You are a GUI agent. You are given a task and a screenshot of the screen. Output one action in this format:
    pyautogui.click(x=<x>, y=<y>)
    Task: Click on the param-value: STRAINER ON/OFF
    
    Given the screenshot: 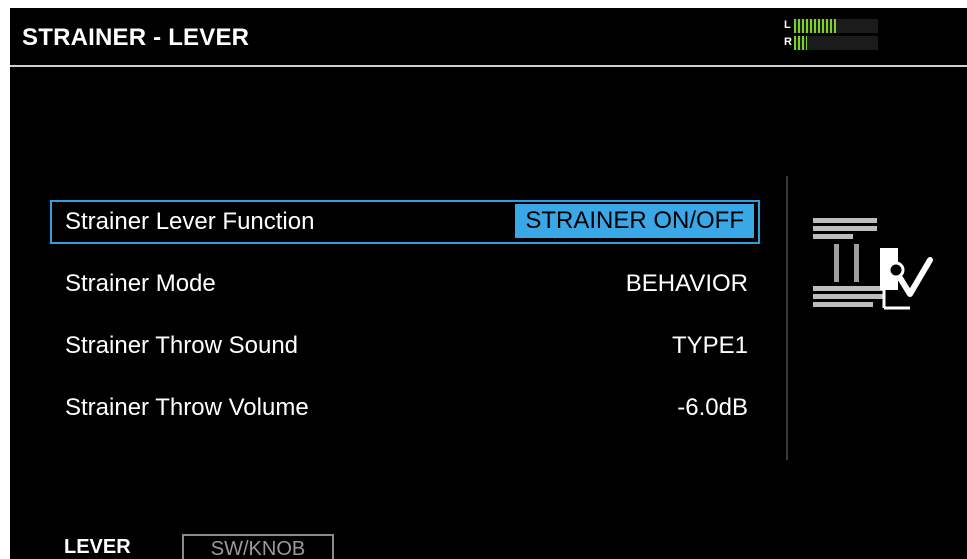 What is the action you would take?
    pyautogui.click(x=634, y=221)
    